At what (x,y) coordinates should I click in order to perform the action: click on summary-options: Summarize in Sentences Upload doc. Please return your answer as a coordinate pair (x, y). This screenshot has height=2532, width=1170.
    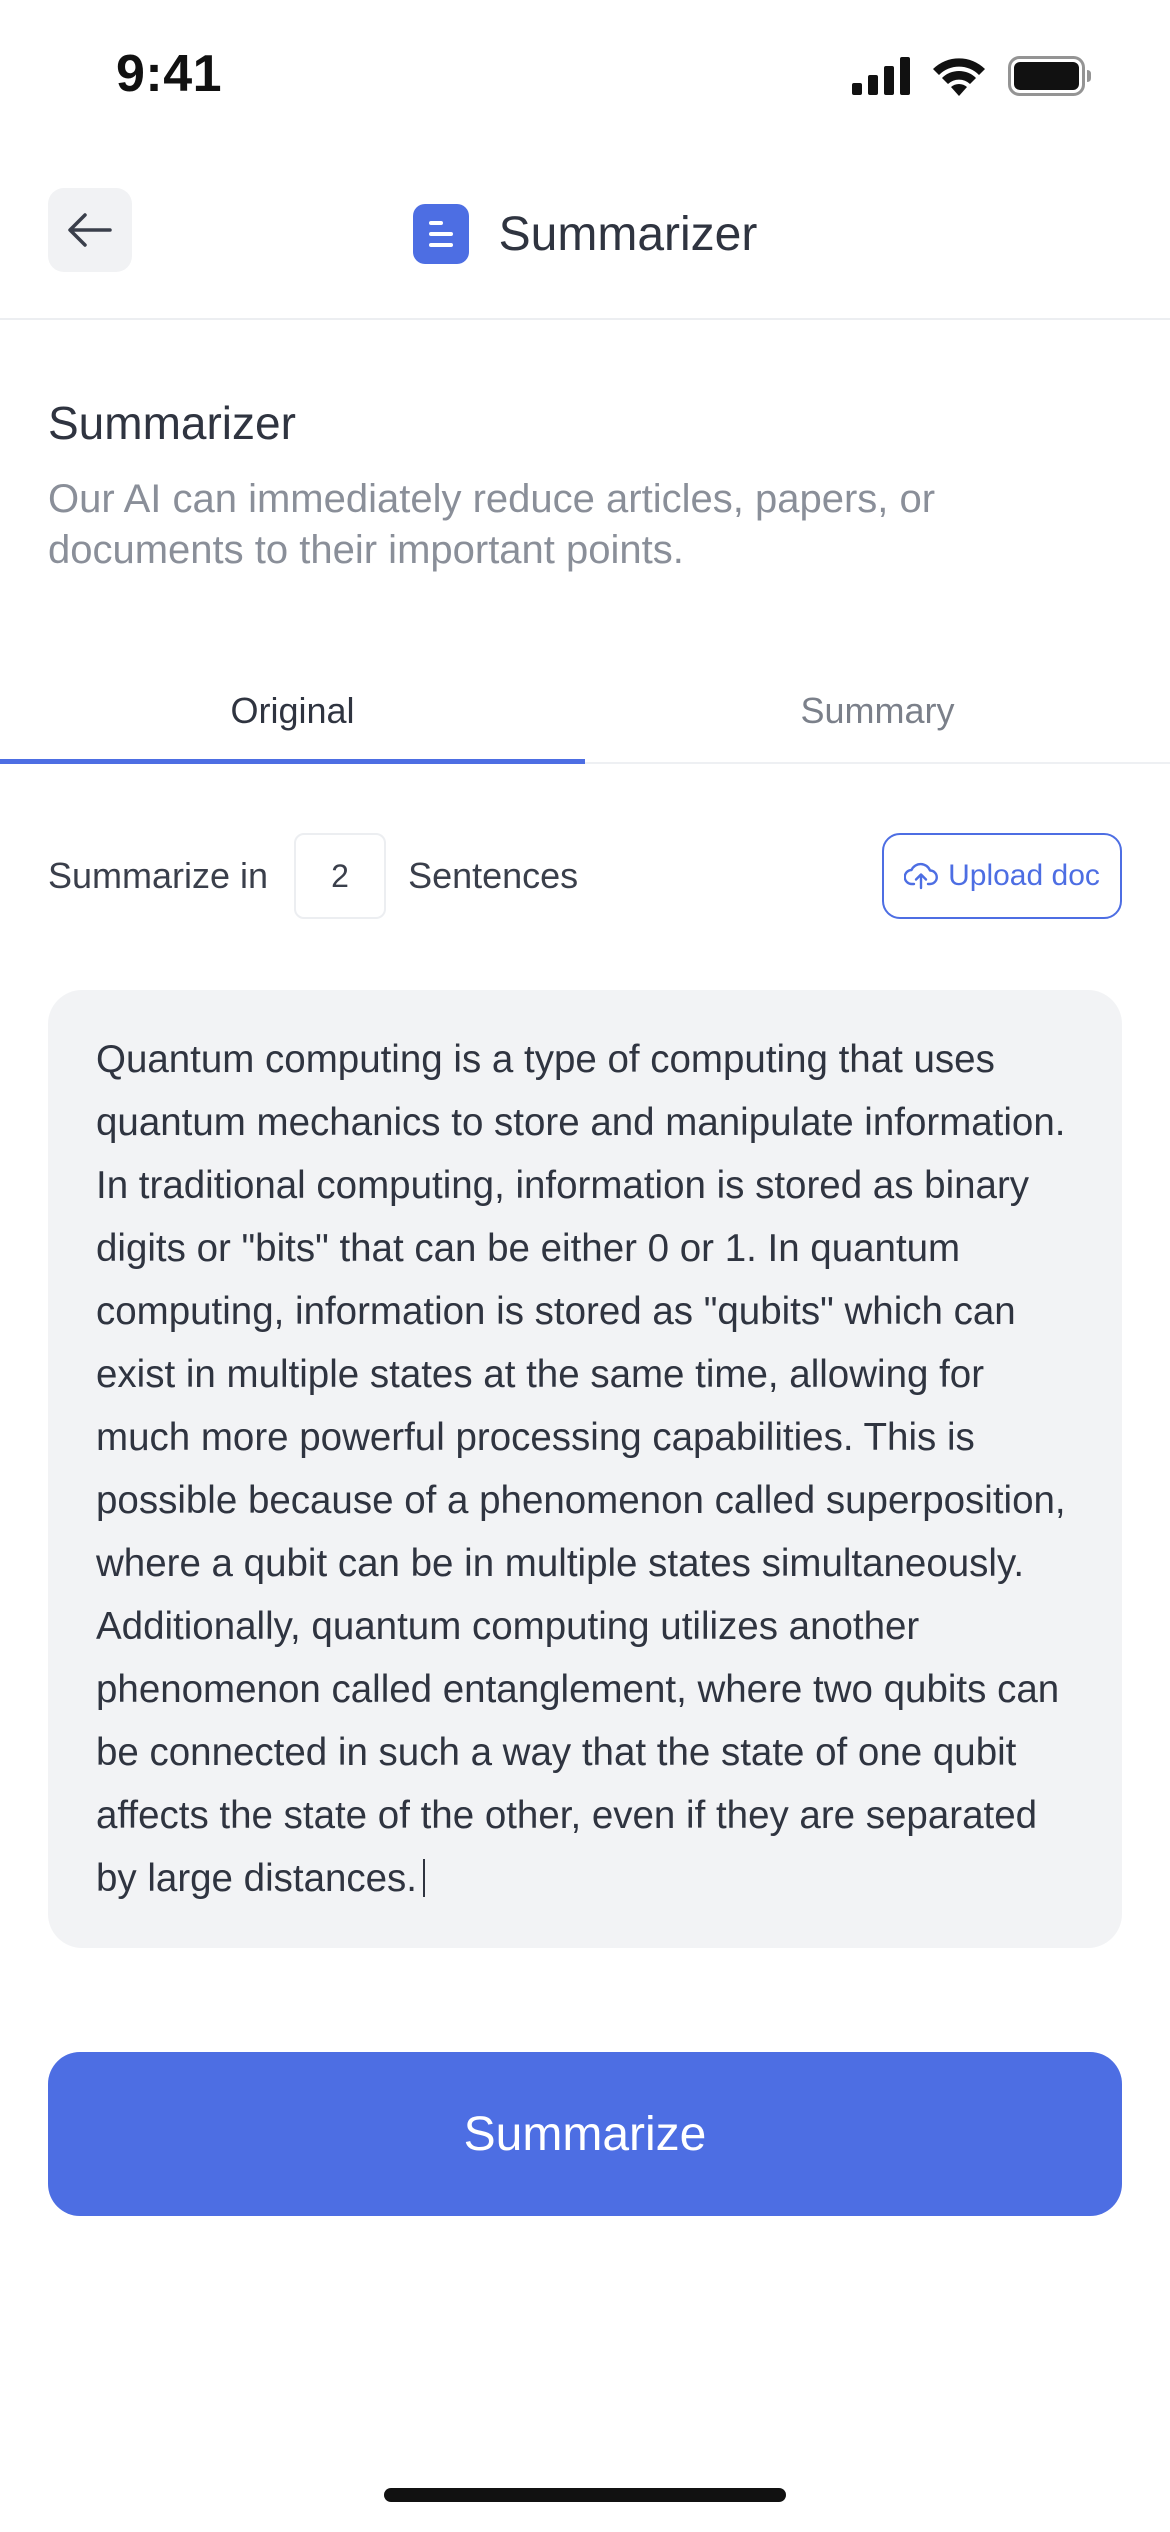
    Looking at the image, I should click on (585, 876).